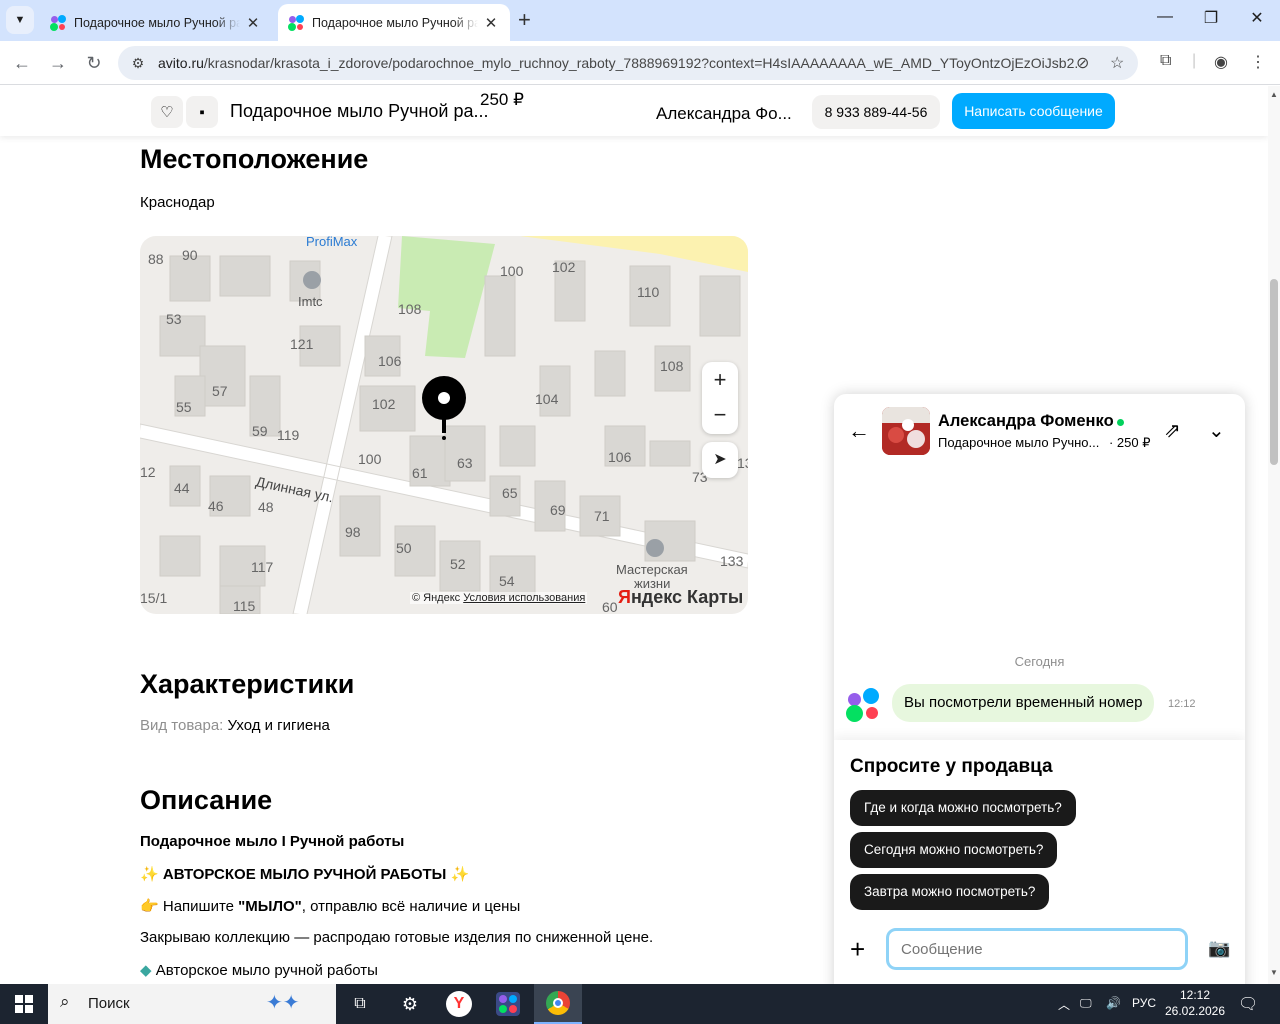 The image size is (1280, 1024). I want to click on avito-favicon-icon, so click(58, 22).